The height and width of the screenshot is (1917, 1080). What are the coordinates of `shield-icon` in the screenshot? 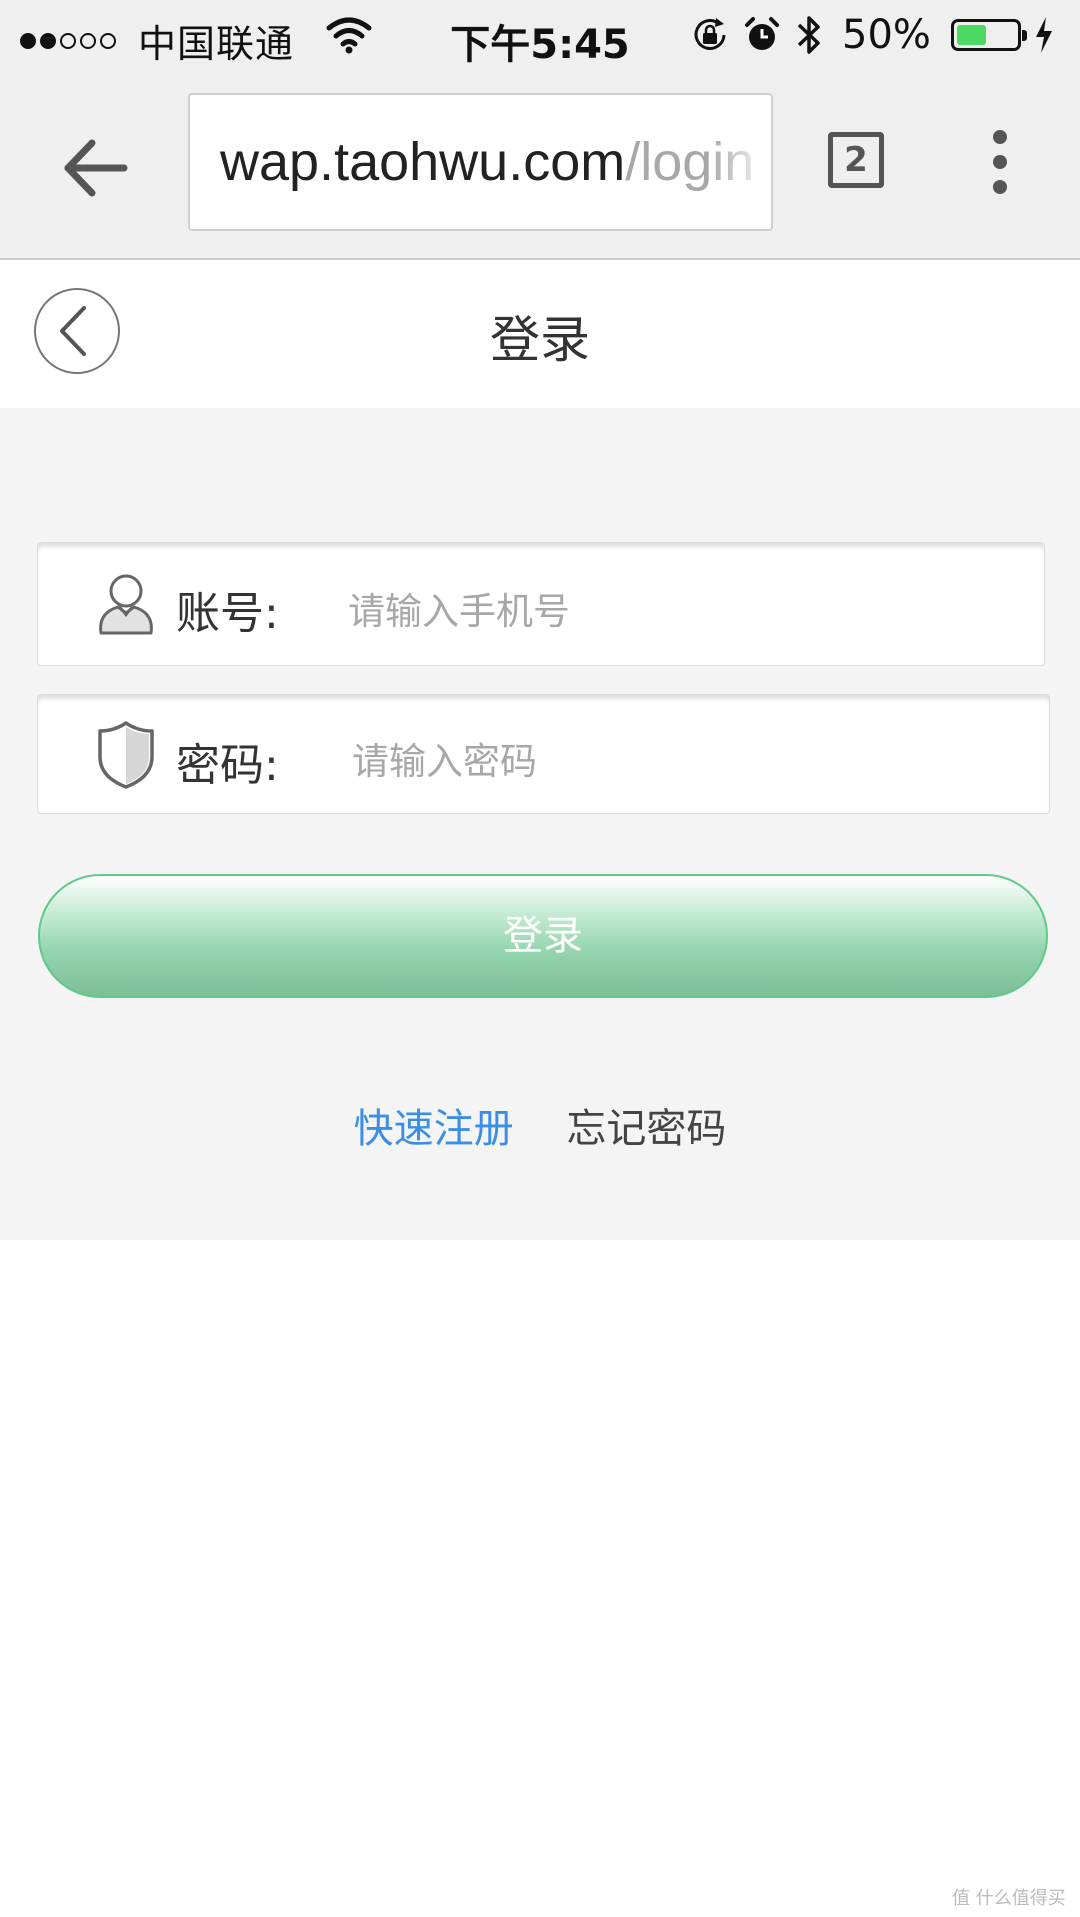 It's located at (126, 755).